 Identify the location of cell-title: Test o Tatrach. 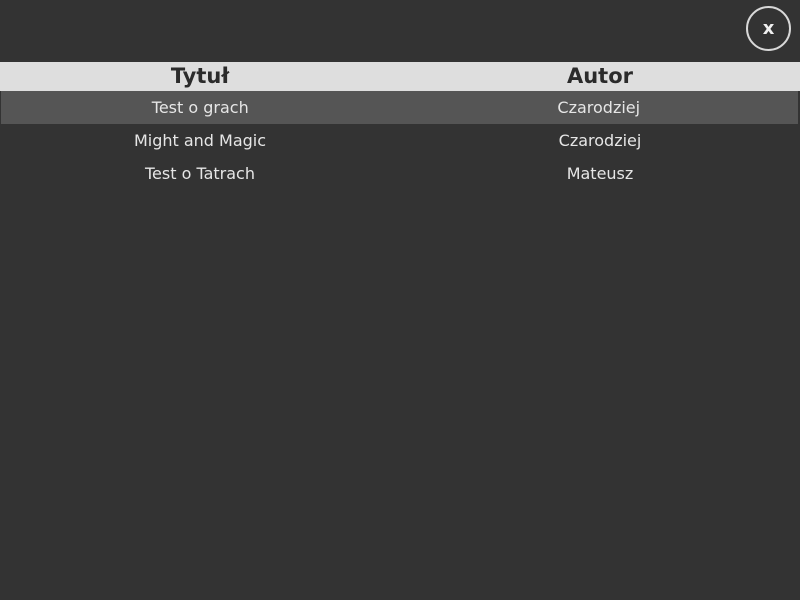
(200, 173).